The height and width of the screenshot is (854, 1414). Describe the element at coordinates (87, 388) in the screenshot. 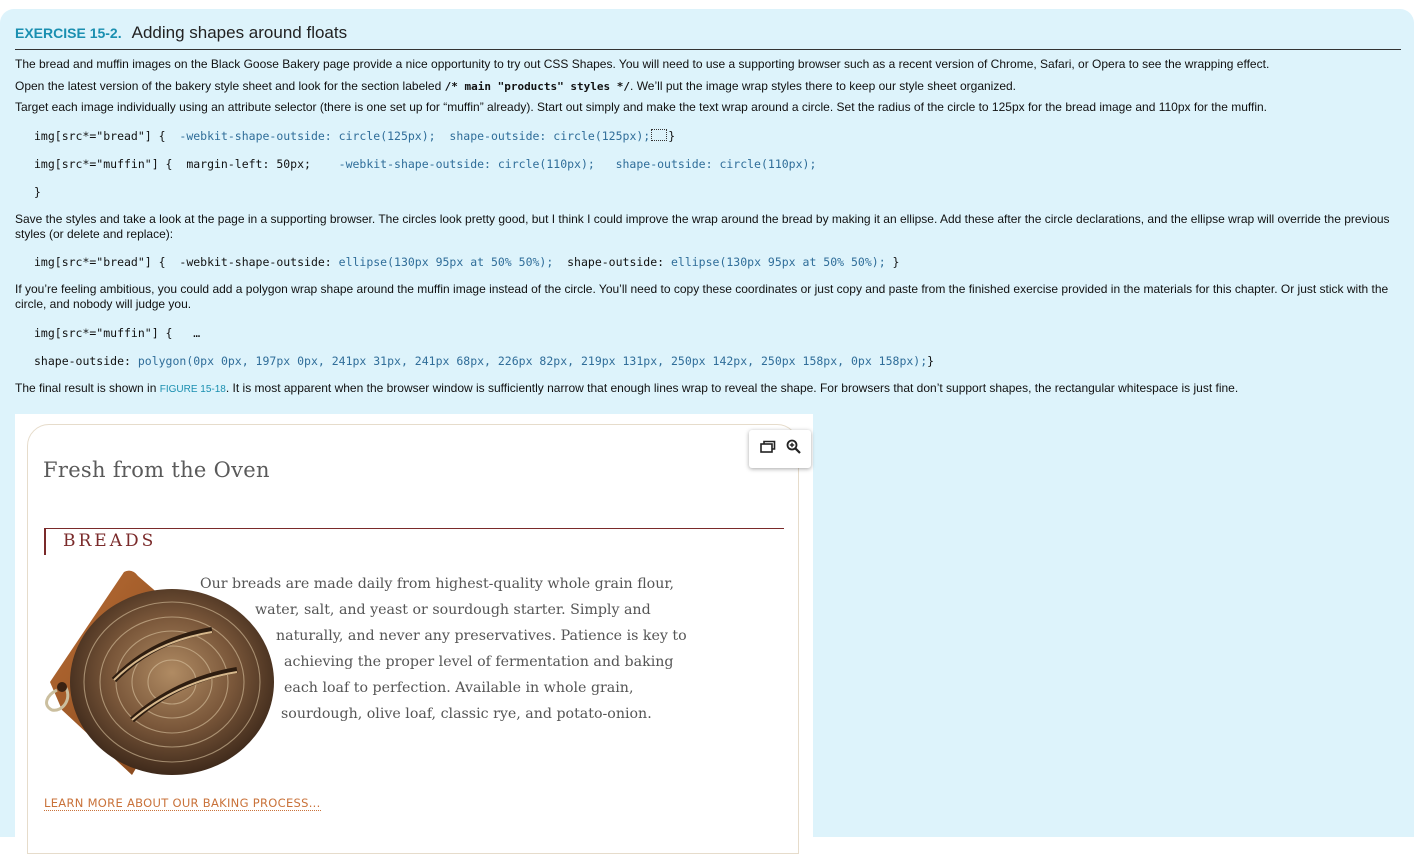

I see `paragraph-text: The final result is shown in` at that location.